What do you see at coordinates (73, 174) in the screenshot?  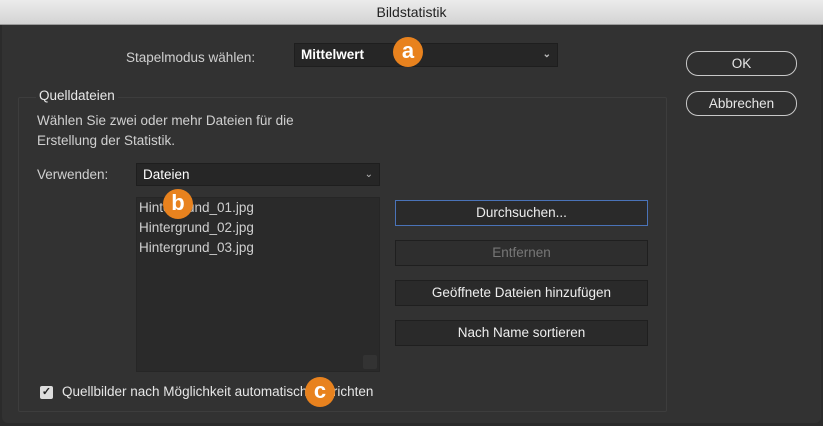 I see `use-label: Verwenden:` at bounding box center [73, 174].